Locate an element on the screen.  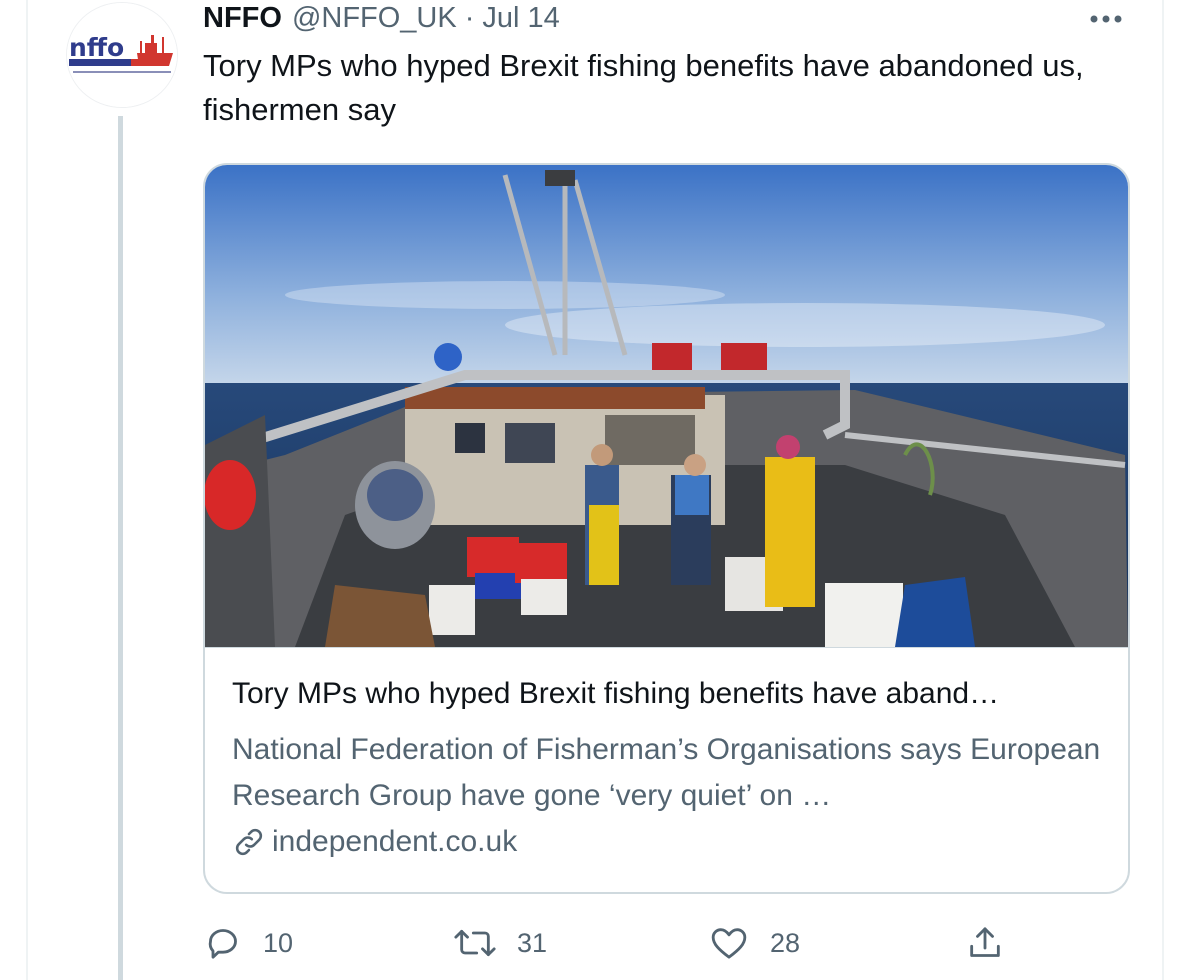
user-handle: @NFFO_UK is located at coordinates (374, 18).